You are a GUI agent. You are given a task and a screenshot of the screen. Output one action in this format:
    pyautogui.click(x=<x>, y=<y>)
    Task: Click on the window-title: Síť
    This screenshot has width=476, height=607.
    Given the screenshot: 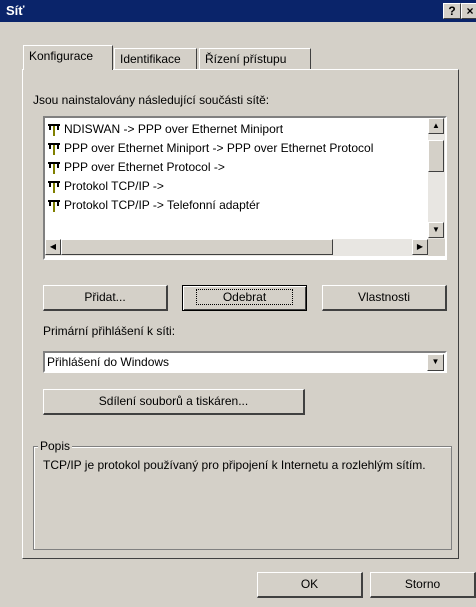 What is the action you would take?
    pyautogui.click(x=15, y=10)
    